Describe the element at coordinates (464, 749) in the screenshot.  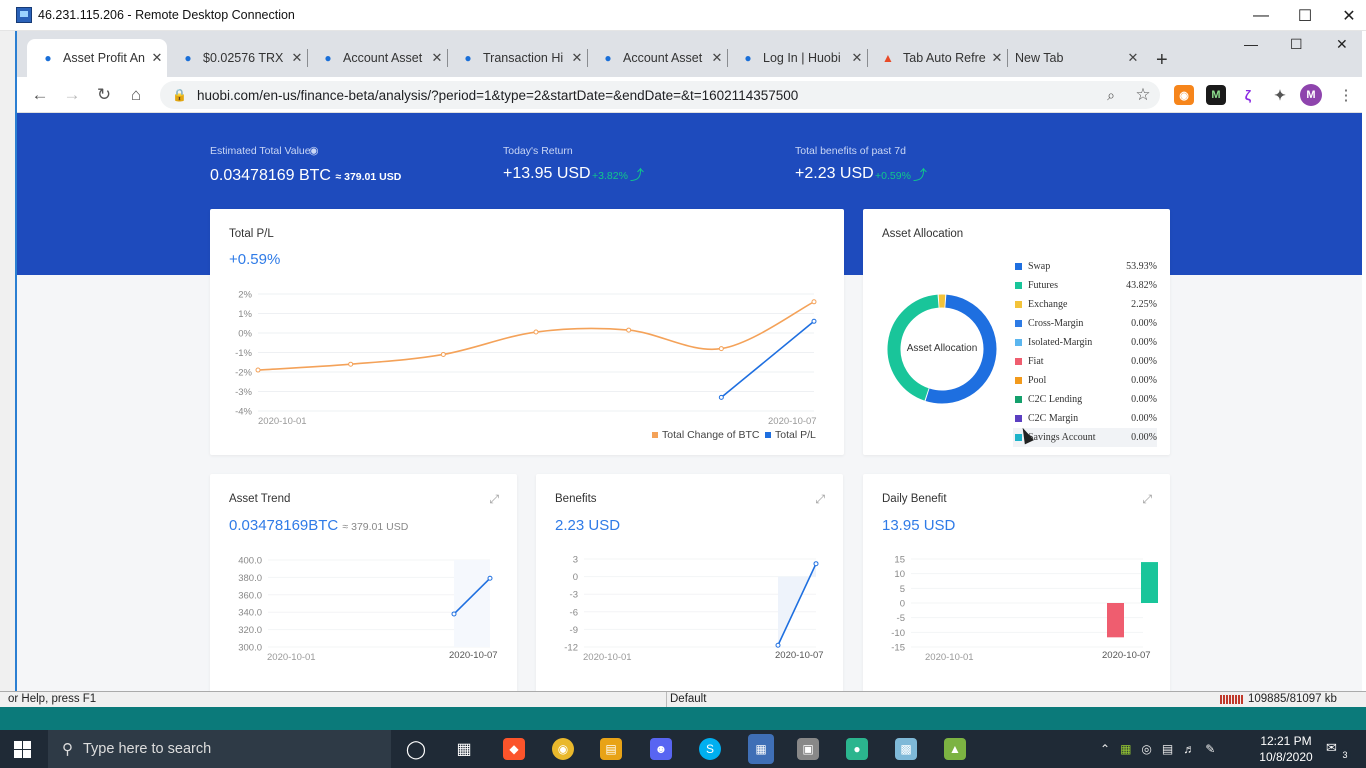
I see `task-view-icon: ▦` at that location.